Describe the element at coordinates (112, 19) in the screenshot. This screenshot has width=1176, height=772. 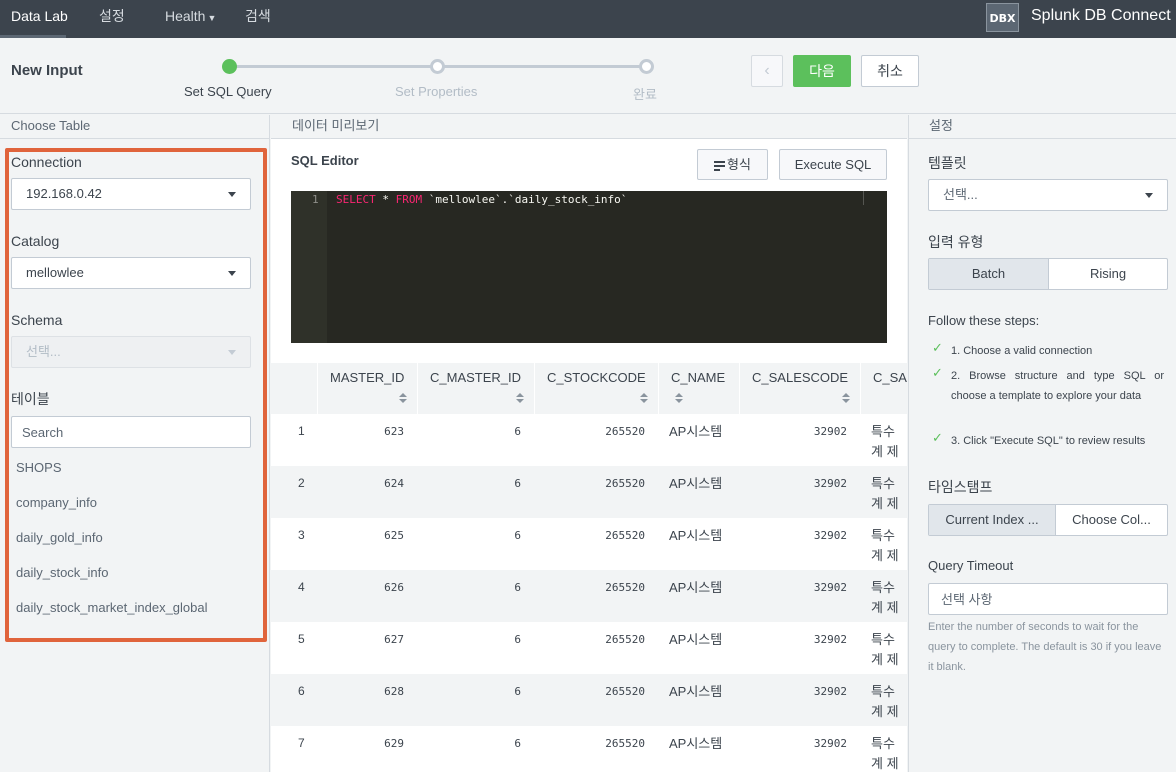
I see `nav-settings: 설정` at that location.